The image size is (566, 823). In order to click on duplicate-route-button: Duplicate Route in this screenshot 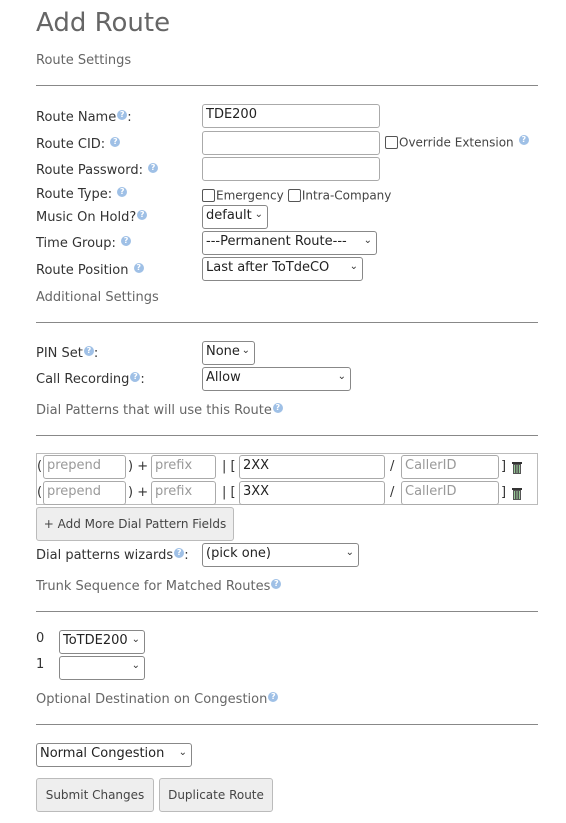, I will do `click(216, 795)`.